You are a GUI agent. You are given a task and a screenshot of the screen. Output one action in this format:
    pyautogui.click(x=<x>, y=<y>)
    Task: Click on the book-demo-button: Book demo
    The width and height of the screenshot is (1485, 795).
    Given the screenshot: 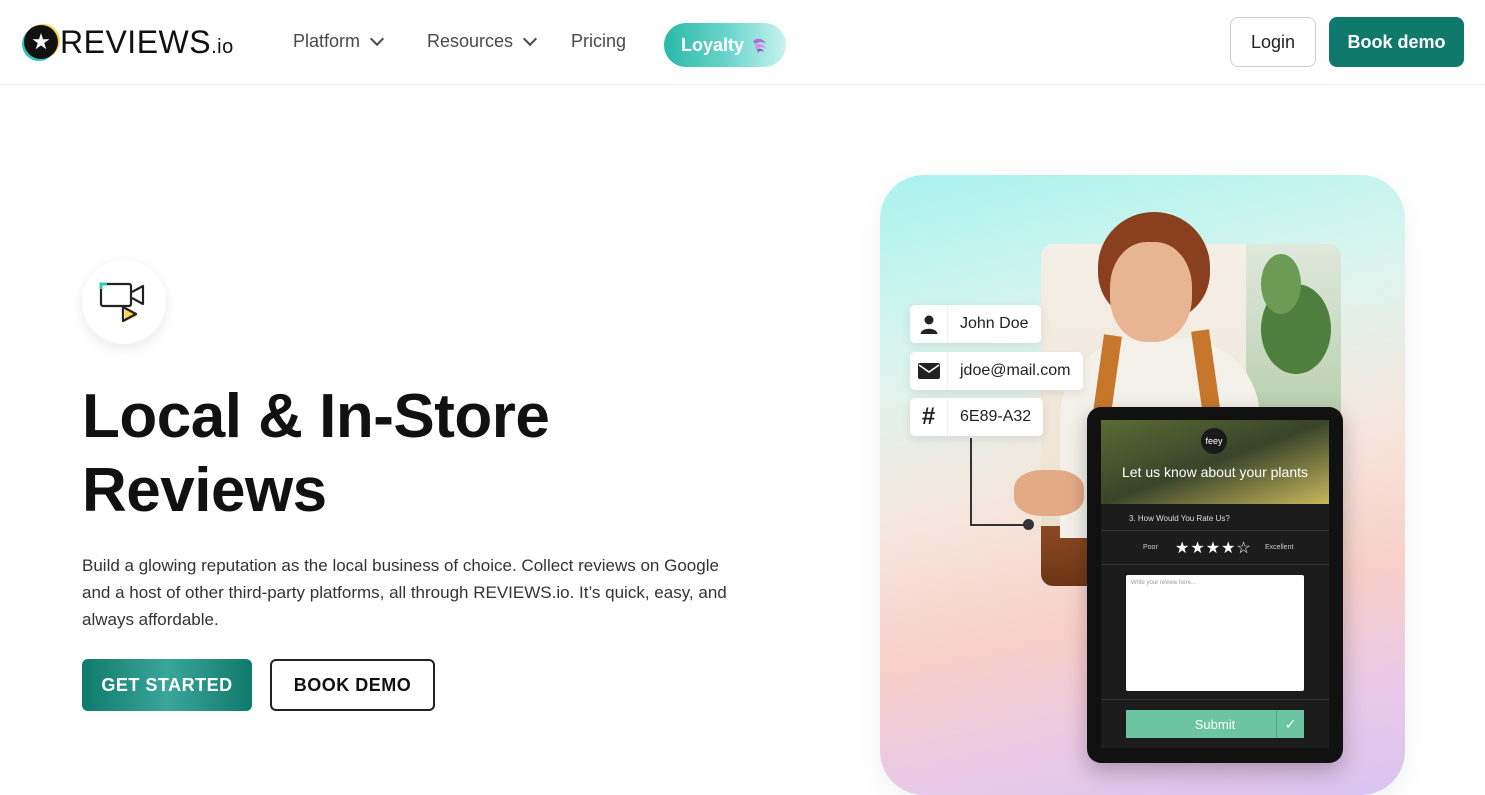 What is the action you would take?
    pyautogui.click(x=1396, y=42)
    